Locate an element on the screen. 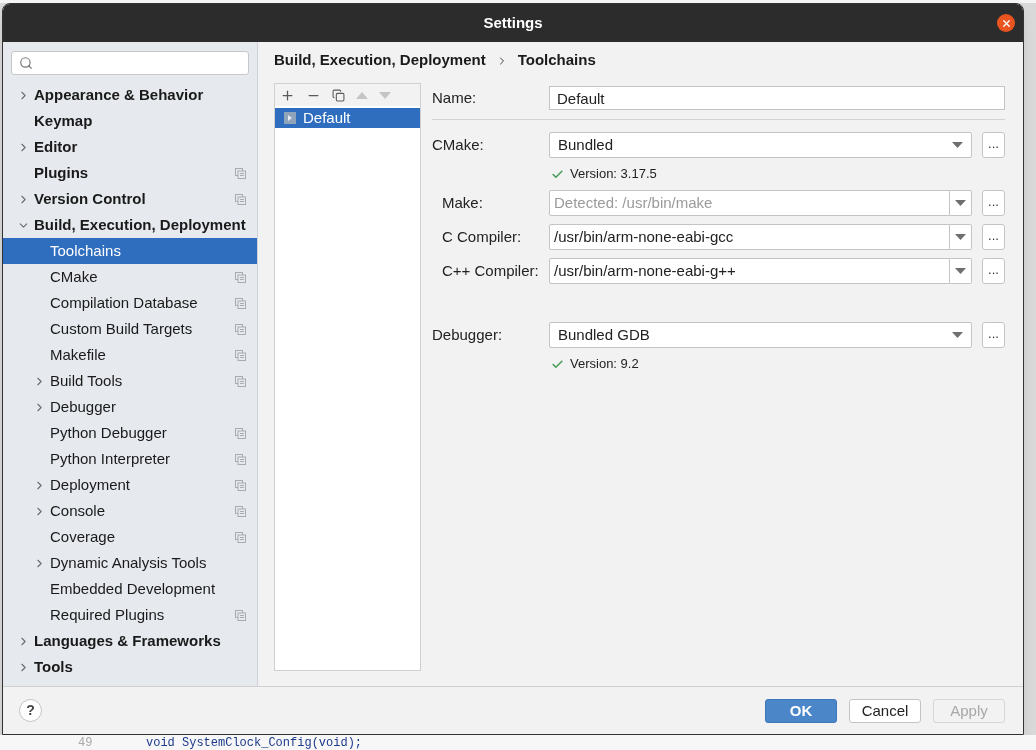 This screenshot has height=750, width=1036. version-text: Version: 9.2 is located at coordinates (604, 364).